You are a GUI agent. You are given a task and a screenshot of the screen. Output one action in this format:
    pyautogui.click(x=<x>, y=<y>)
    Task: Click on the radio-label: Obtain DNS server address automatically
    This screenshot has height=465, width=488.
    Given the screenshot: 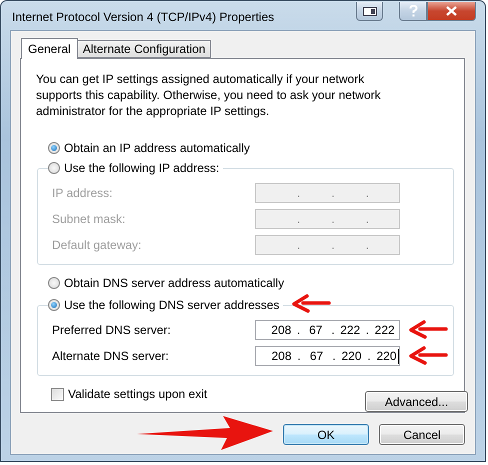 What is the action you would take?
    pyautogui.click(x=174, y=283)
    